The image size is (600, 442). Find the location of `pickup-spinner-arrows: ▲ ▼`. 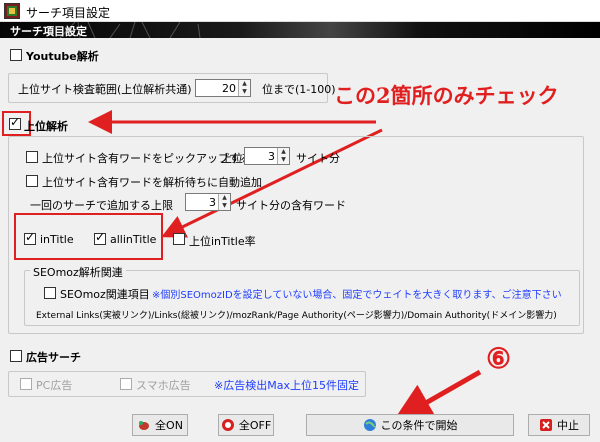

pickup-spinner-arrows: ▲ ▼ is located at coordinates (283, 156).